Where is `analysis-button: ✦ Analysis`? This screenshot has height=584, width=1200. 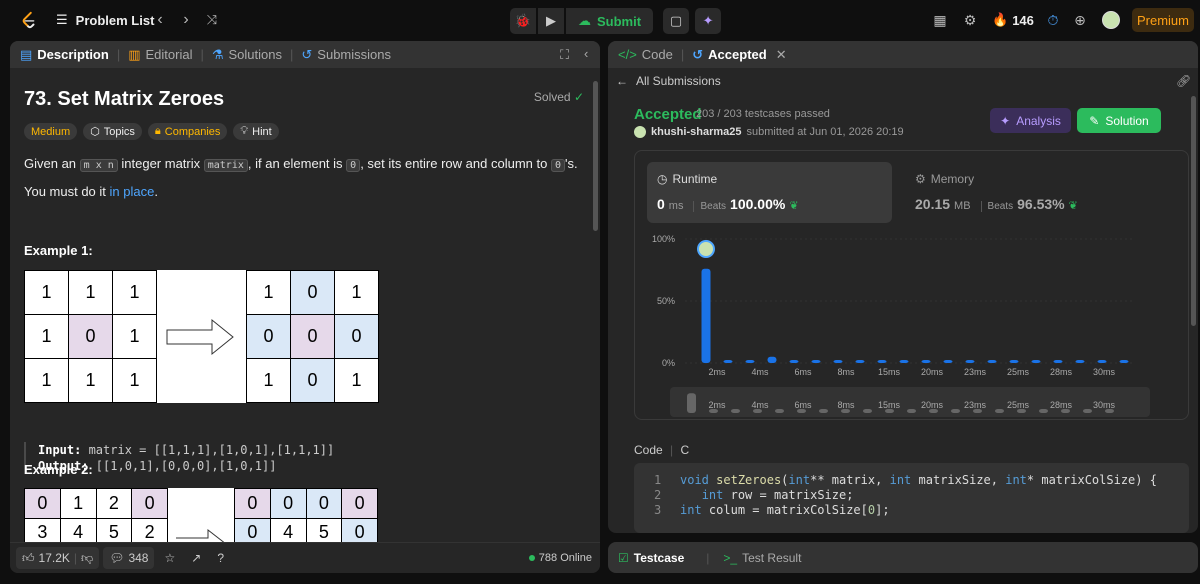 analysis-button: ✦ Analysis is located at coordinates (1030, 120).